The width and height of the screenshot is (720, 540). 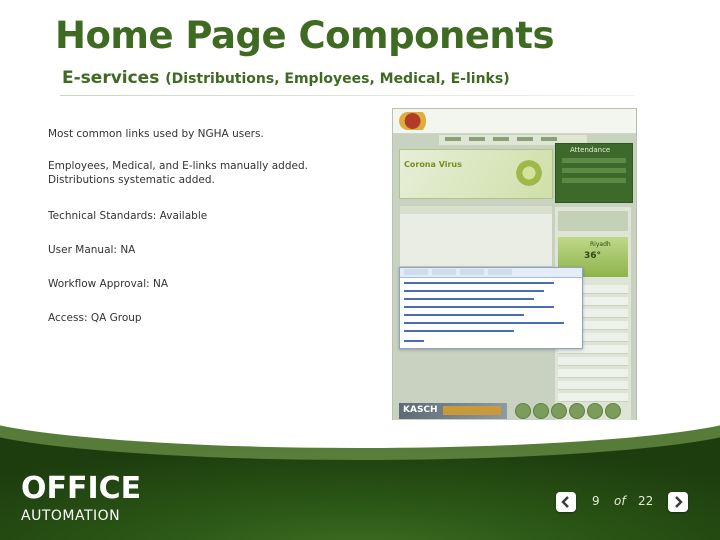 I want to click on virus-icon, so click(x=529, y=173).